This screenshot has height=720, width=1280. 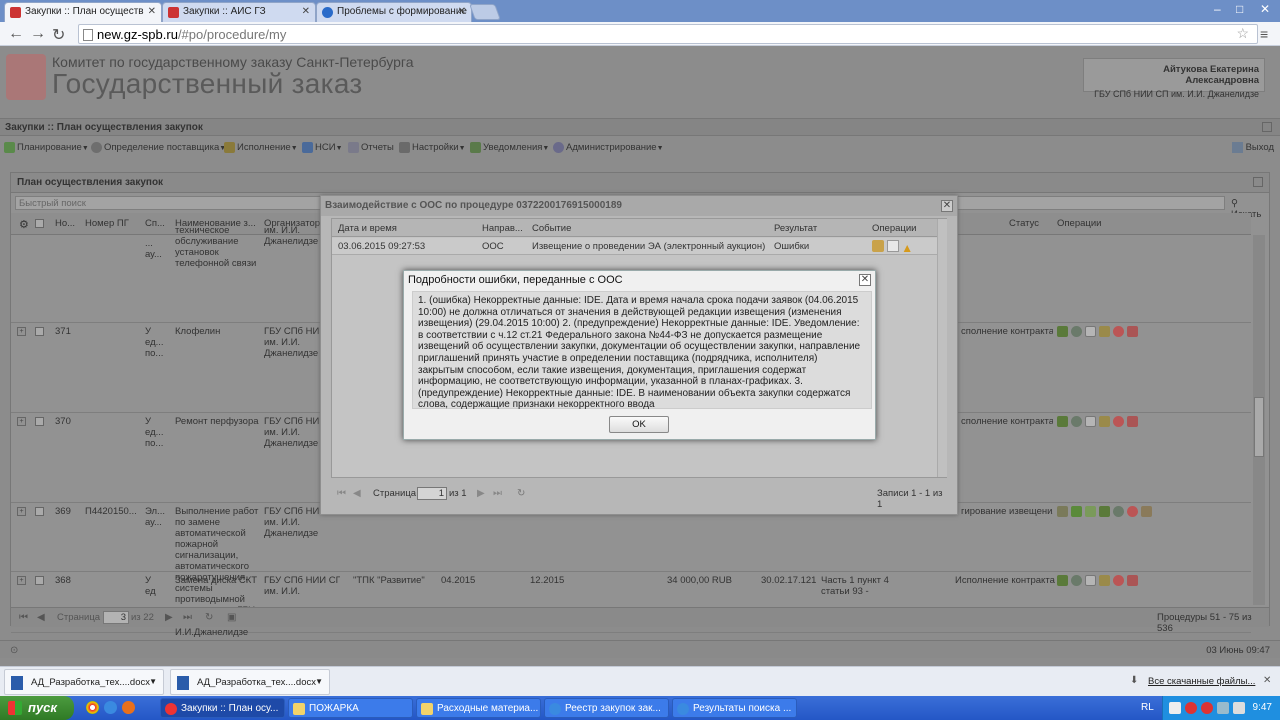 What do you see at coordinates (907, 248) in the screenshot?
I see `warning-icon: ▲` at bounding box center [907, 248].